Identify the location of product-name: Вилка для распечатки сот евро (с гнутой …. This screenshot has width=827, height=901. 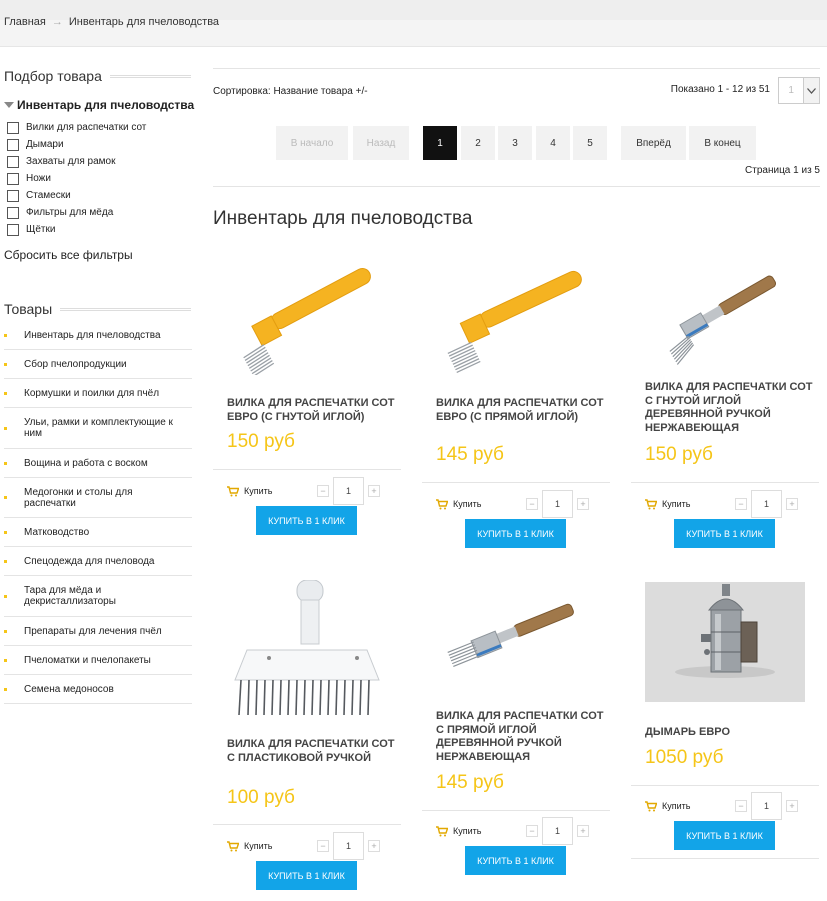
(312, 410).